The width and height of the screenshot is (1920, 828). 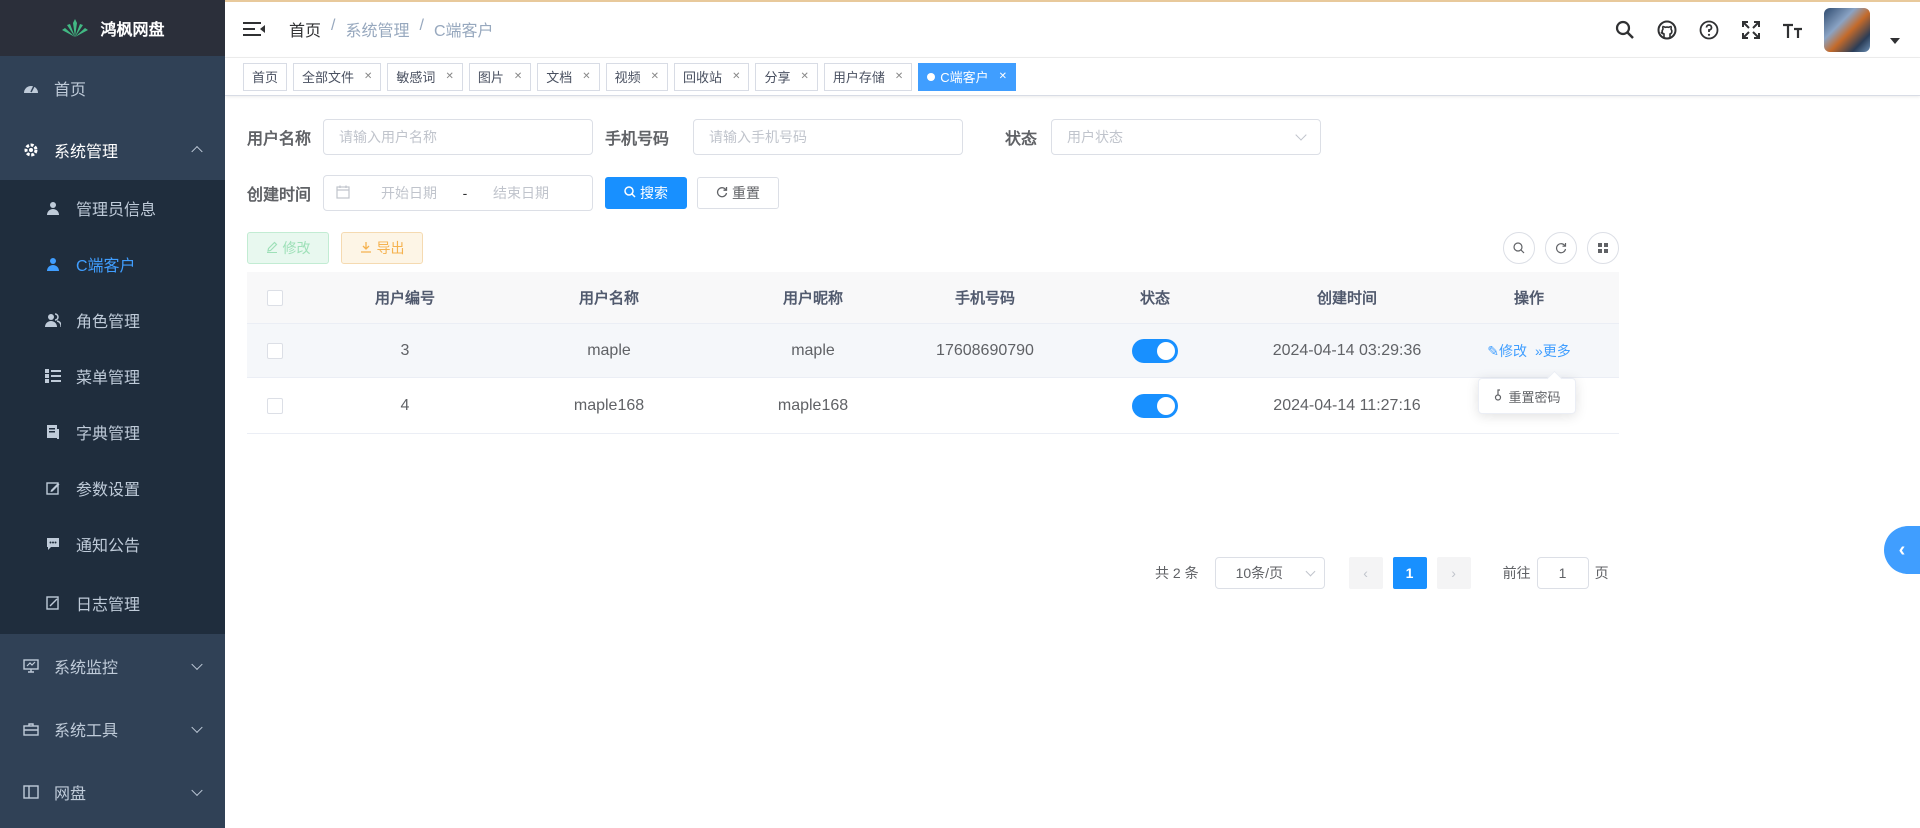 I want to click on page-size-select: 10条/页, so click(x=1269, y=573).